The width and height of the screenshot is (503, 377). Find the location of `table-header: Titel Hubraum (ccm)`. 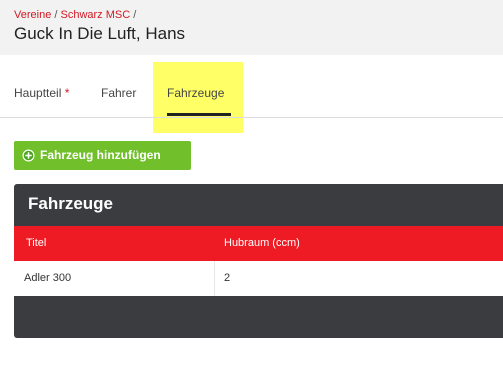

table-header: Titel Hubraum (ccm) is located at coordinates (258, 243).